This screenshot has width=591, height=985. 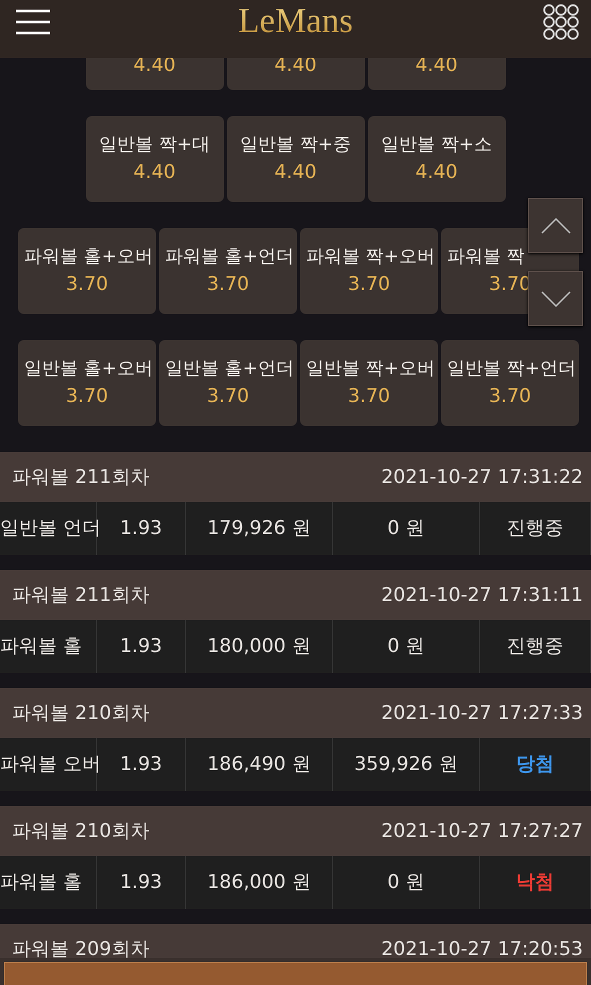 What do you see at coordinates (482, 949) in the screenshot?
I see `bet-time: 2021-10-27 17:20:53` at bounding box center [482, 949].